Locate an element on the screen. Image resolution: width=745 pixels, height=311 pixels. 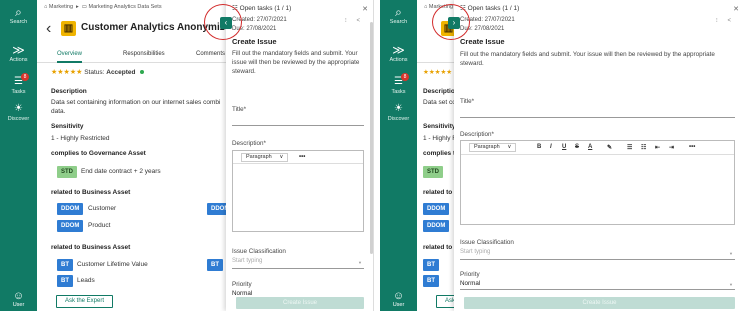
editor-toolbar: Paragraph ∨ B I U S A ✎ ☰ ☷ ⇤ ⇥ ••• is located at coordinates (597, 148).